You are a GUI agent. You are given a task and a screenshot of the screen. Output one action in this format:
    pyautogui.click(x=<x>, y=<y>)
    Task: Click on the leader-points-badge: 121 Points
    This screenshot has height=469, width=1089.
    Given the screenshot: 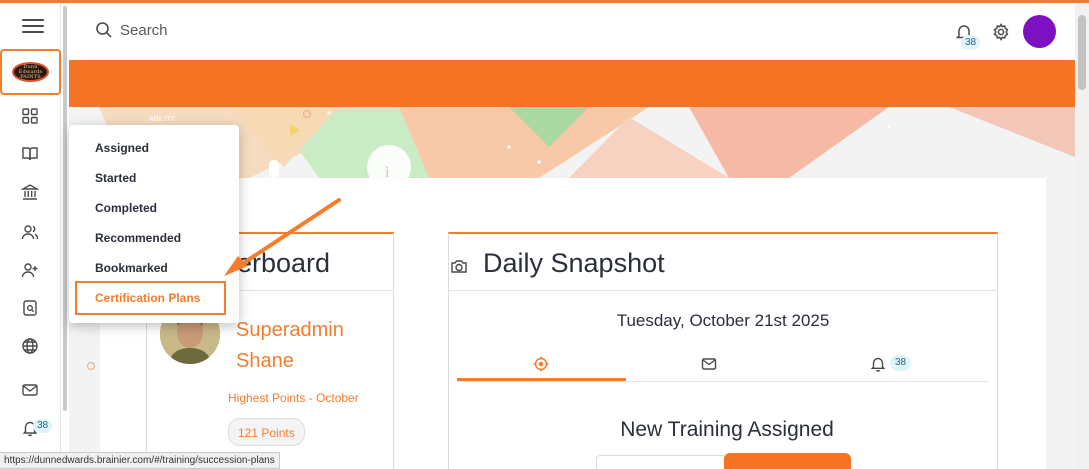 What is the action you would take?
    pyautogui.click(x=266, y=432)
    